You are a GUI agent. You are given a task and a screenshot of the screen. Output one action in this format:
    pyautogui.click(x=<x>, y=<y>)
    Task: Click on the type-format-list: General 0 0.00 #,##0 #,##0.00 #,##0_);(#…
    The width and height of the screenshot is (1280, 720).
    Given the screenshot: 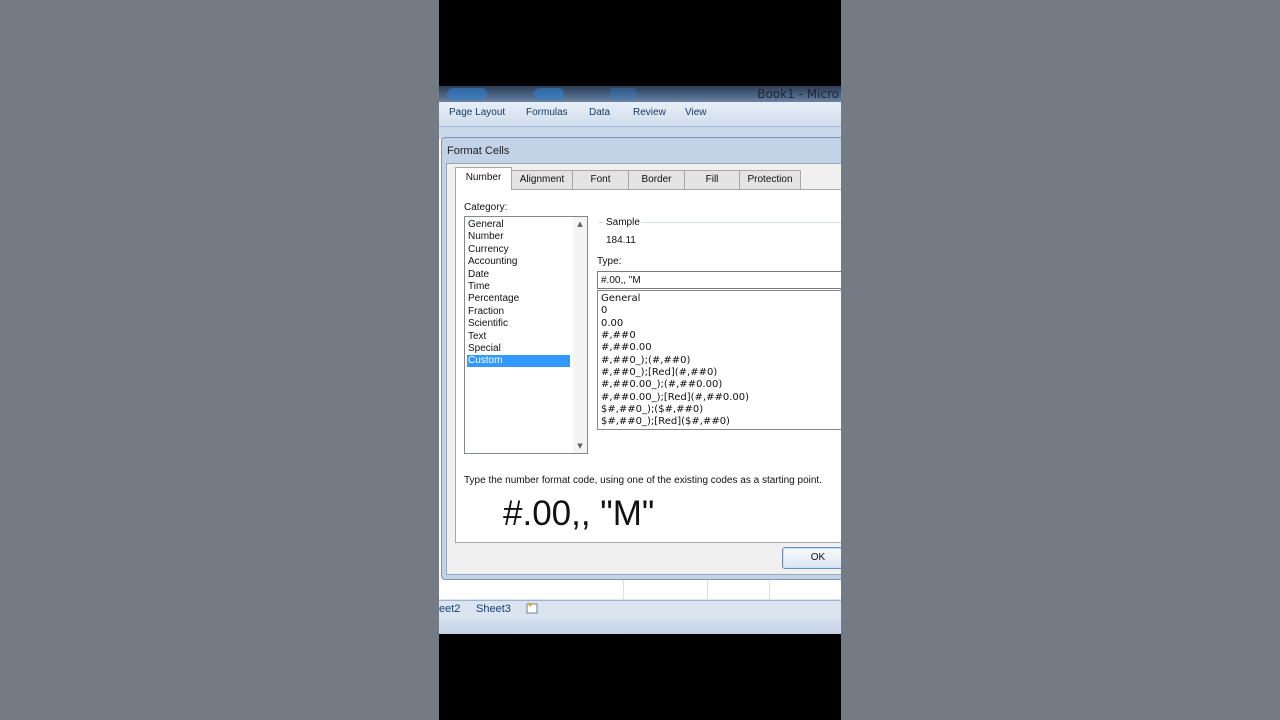 What is the action you would take?
    pyautogui.click(x=719, y=360)
    